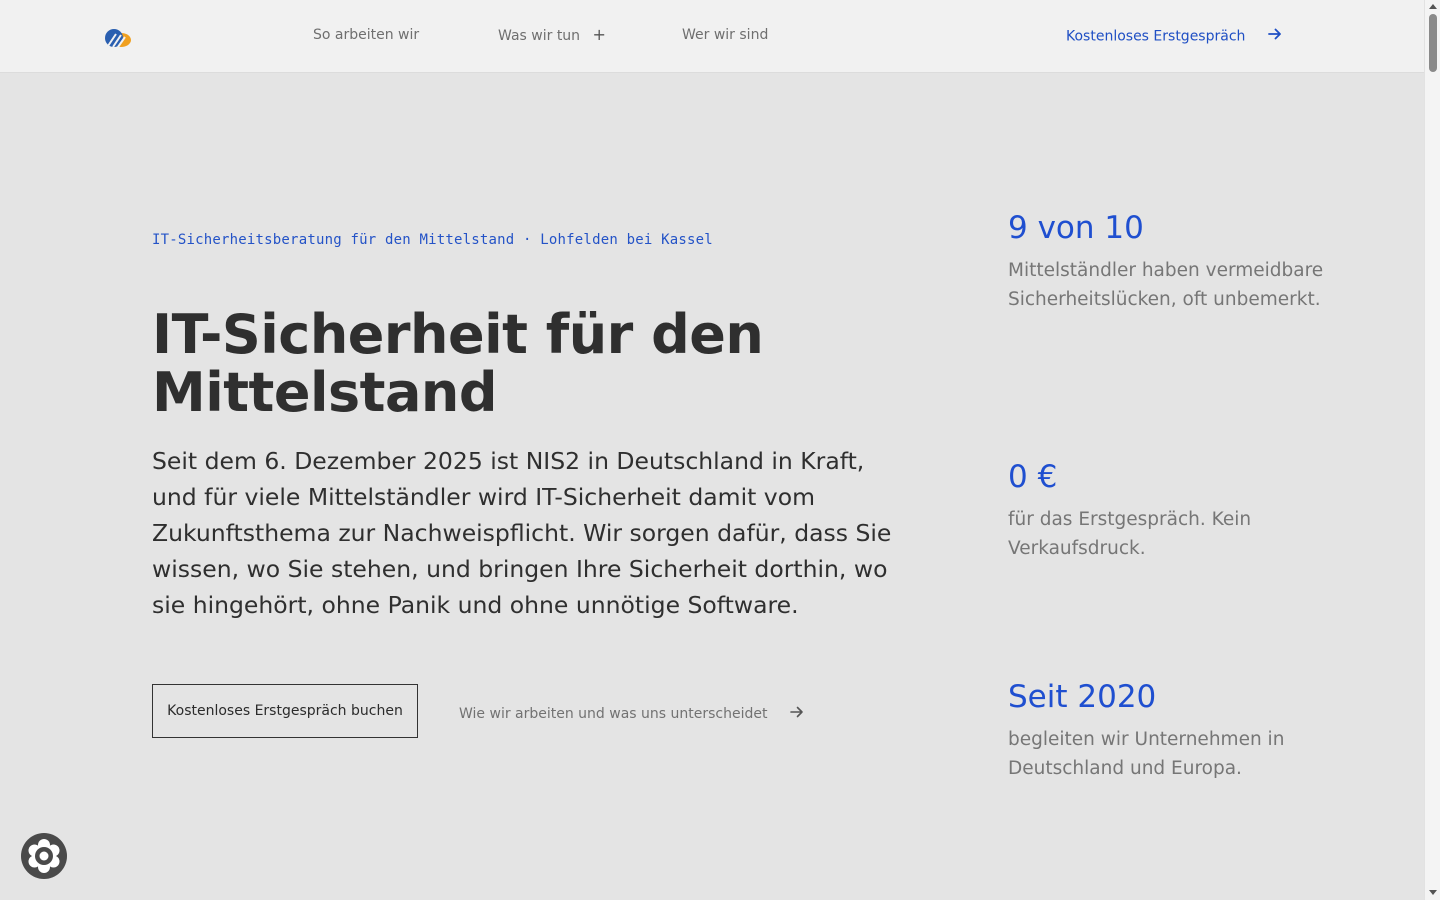 Image resolution: width=1440 pixels, height=900 pixels. Describe the element at coordinates (539, 36) in the screenshot. I see `nav-item-label: Was wir tun` at that location.